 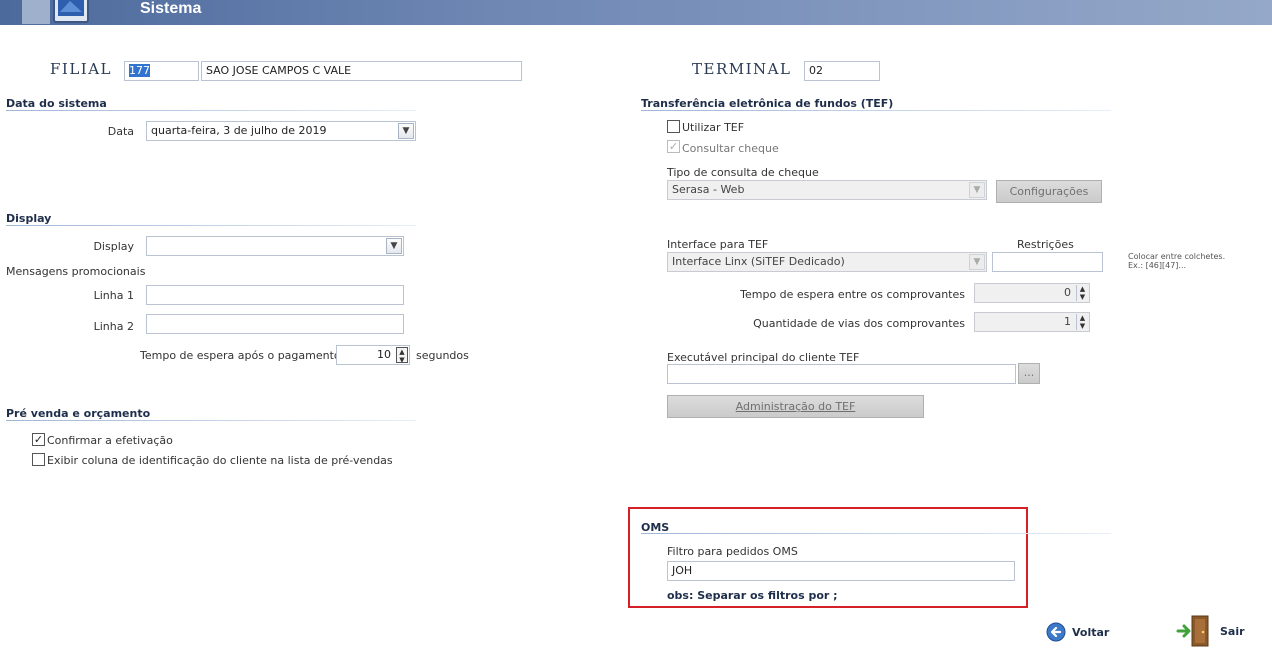 I want to click on administracao-tef-label: Administração do TEF, so click(x=795, y=406).